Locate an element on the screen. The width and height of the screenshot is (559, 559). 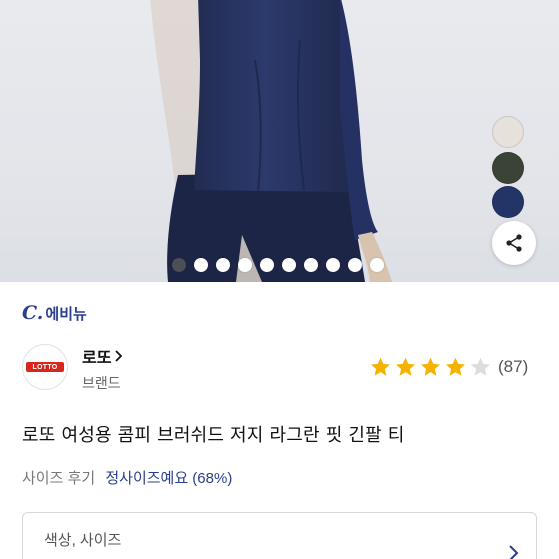
share-icon is located at coordinates (514, 243).